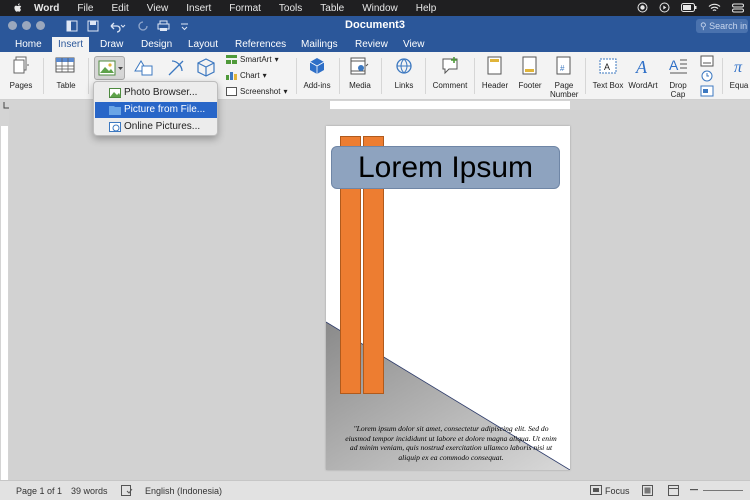  I want to click on page-count: Page 1 of 1, so click(39, 491).